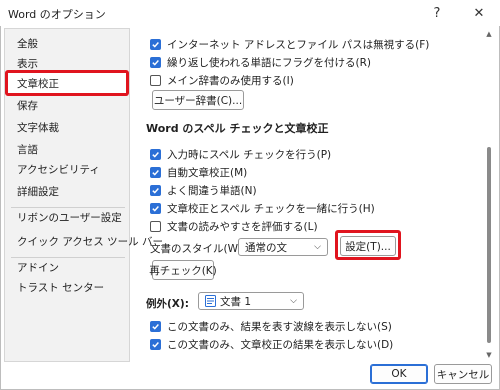  What do you see at coordinates (298, 44) in the screenshot?
I see `option-label: インターネット アドレスとファイル パスは無視する(F)` at bounding box center [298, 44].